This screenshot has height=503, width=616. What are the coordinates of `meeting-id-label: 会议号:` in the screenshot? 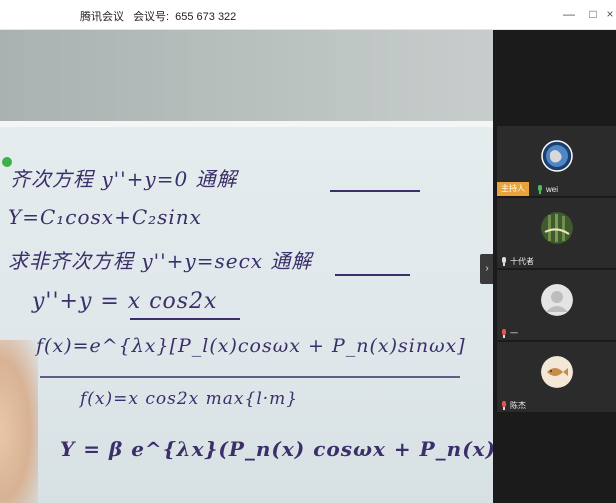 It's located at (151, 17).